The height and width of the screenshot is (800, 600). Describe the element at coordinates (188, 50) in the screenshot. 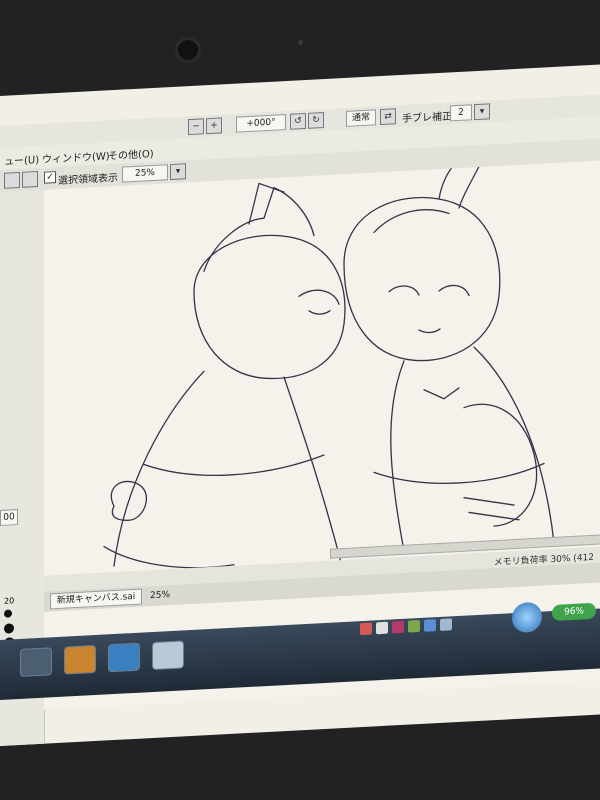

I see `webcam` at that location.